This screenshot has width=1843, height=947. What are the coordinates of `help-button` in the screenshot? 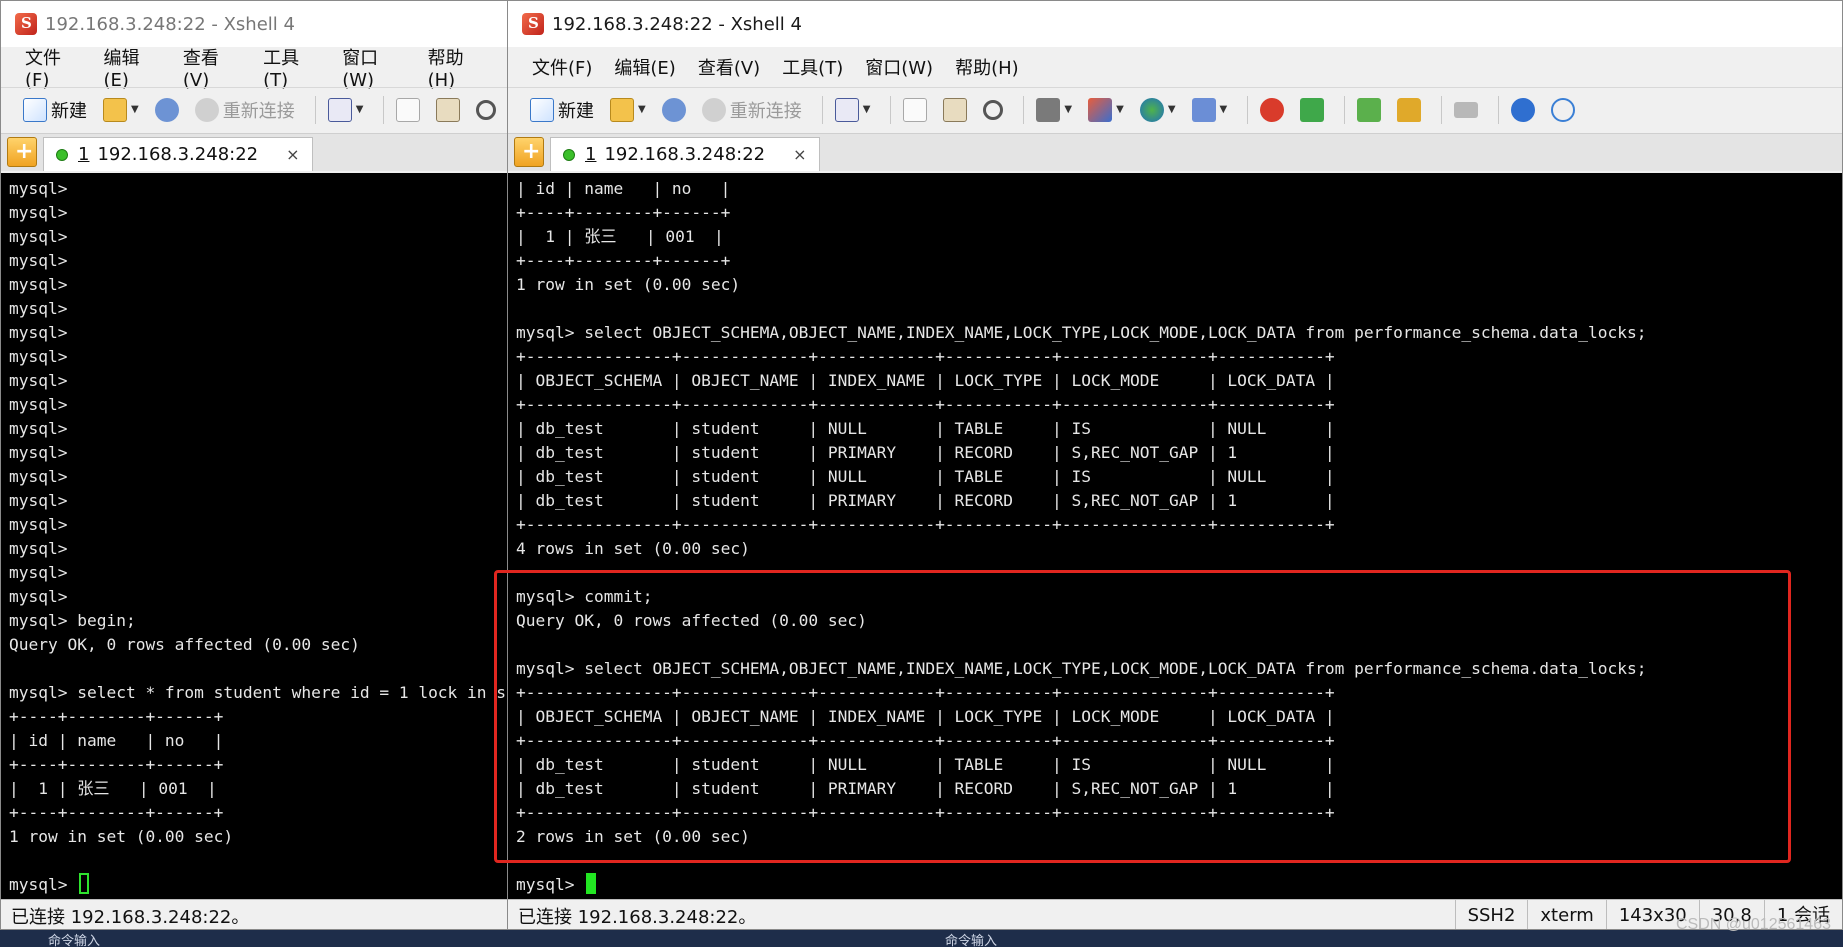 It's located at (1523, 110).